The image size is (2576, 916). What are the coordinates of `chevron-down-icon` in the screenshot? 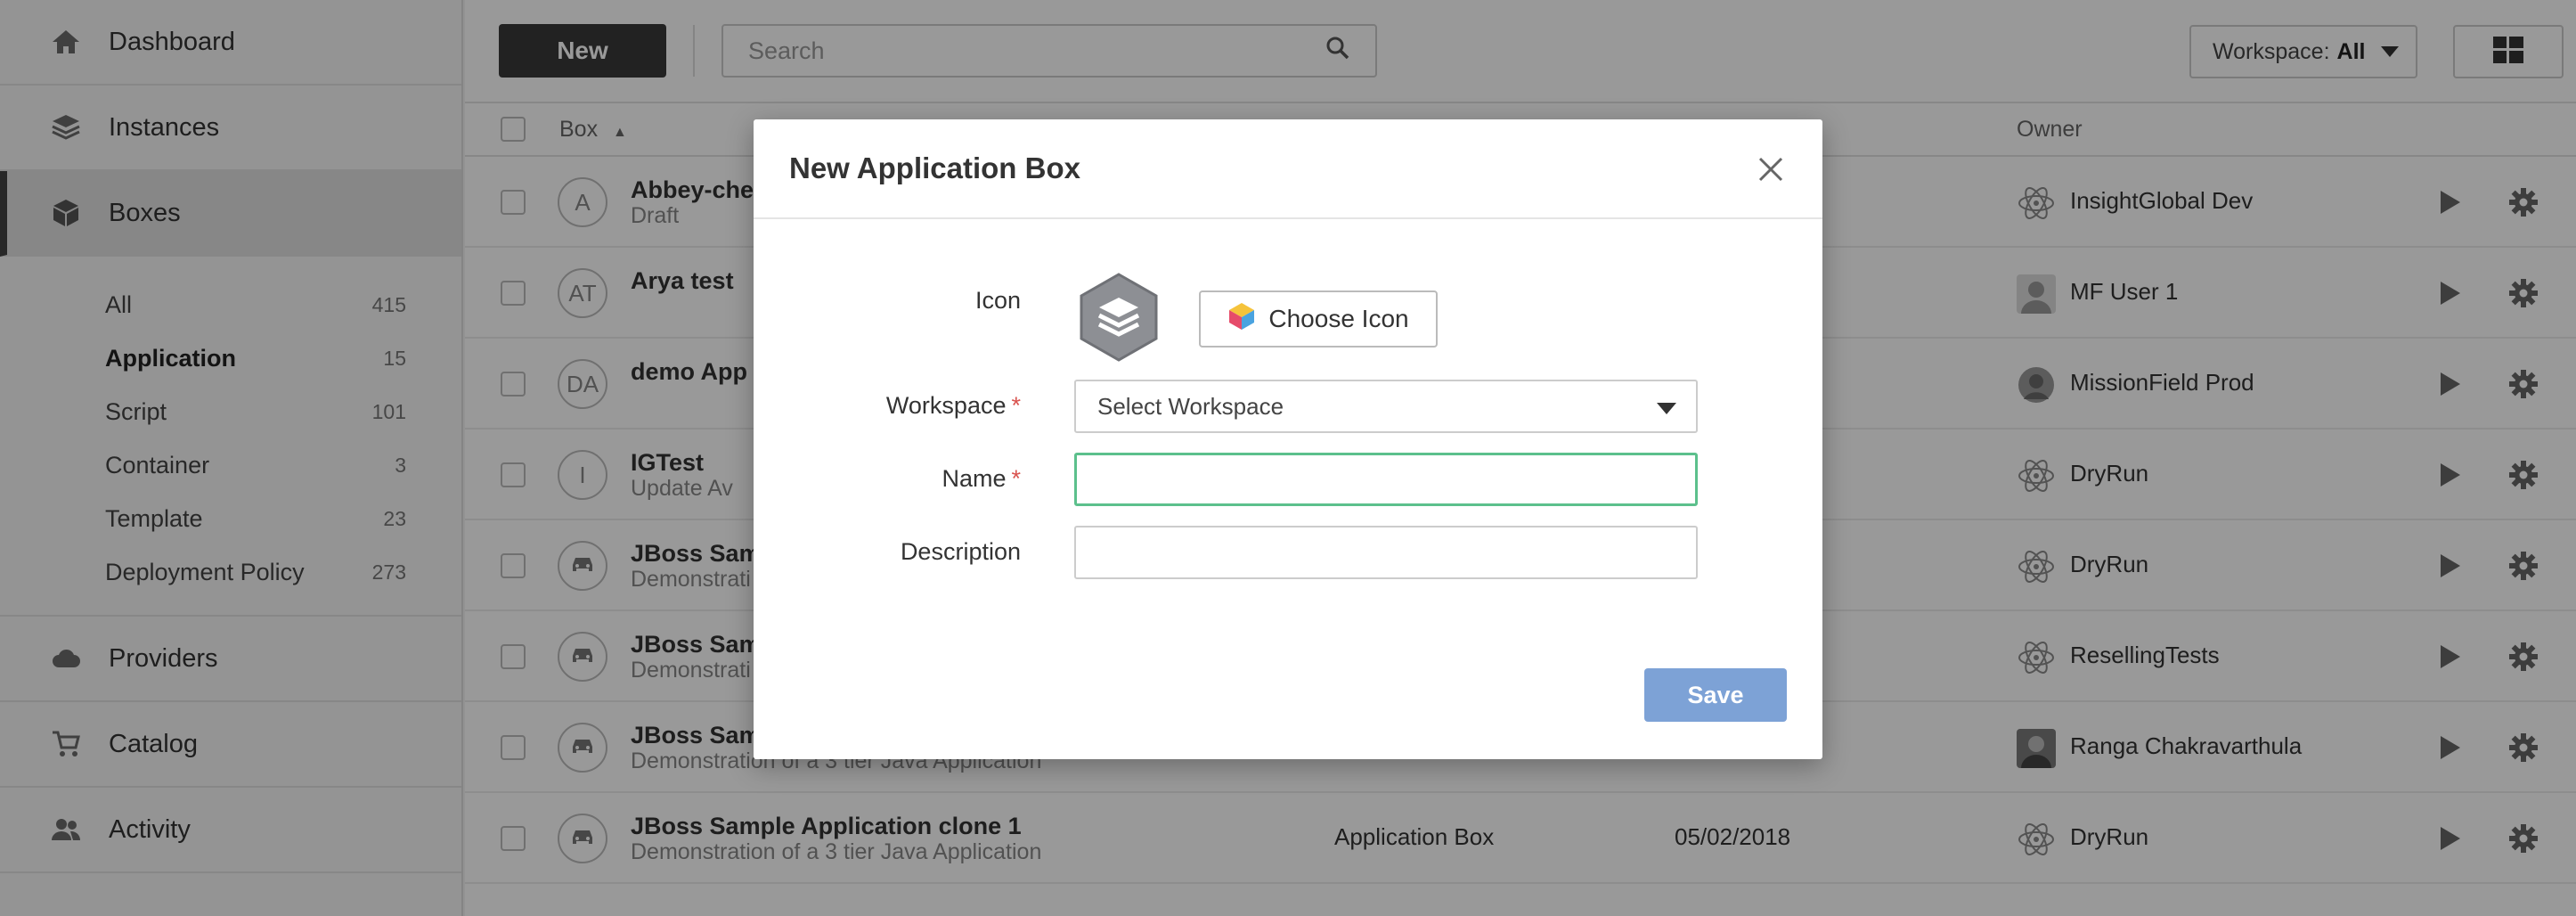 It's located at (1667, 409).